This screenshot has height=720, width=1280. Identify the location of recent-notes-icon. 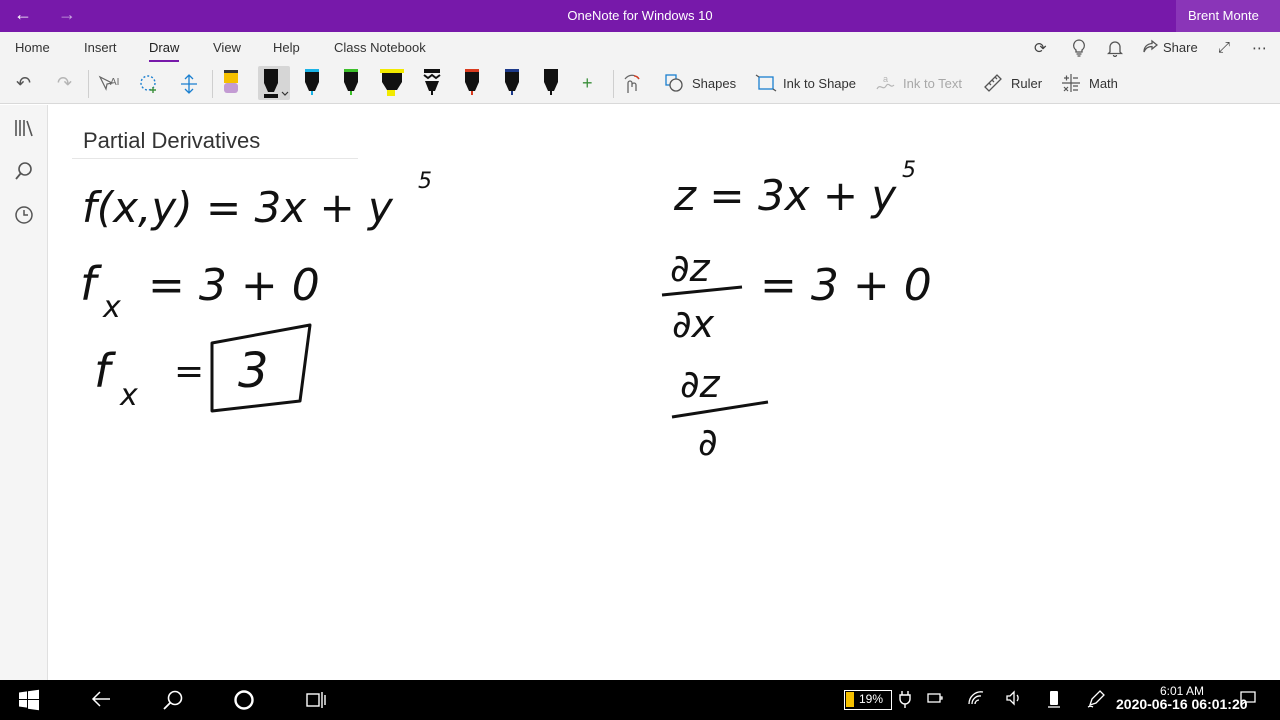
(24, 217).